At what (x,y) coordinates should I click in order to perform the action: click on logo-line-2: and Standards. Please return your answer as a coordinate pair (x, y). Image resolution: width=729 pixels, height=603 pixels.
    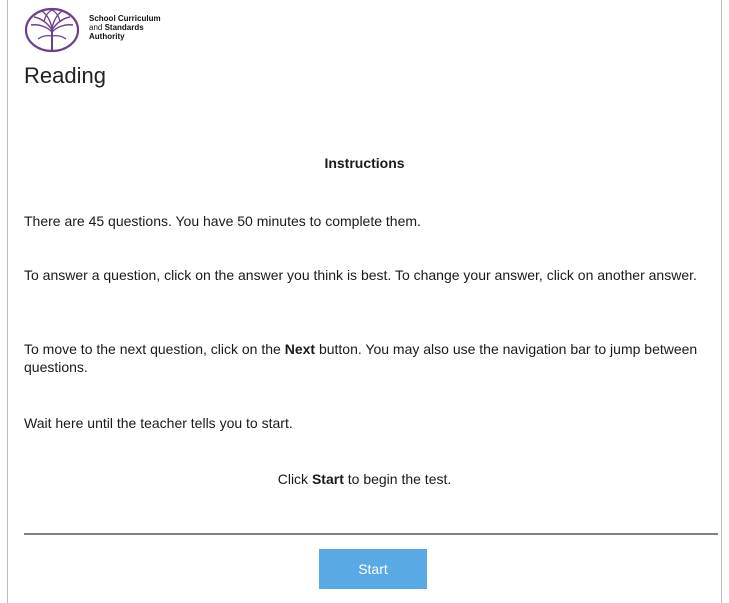
    Looking at the image, I should click on (125, 27).